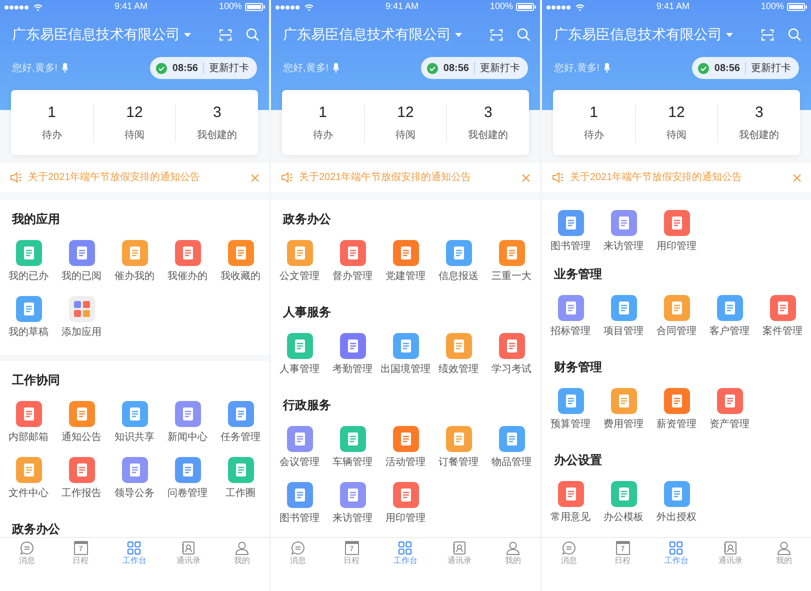 This screenshot has width=811, height=591. Describe the element at coordinates (405, 354) in the screenshot. I see `app-item: 出国境管理` at that location.